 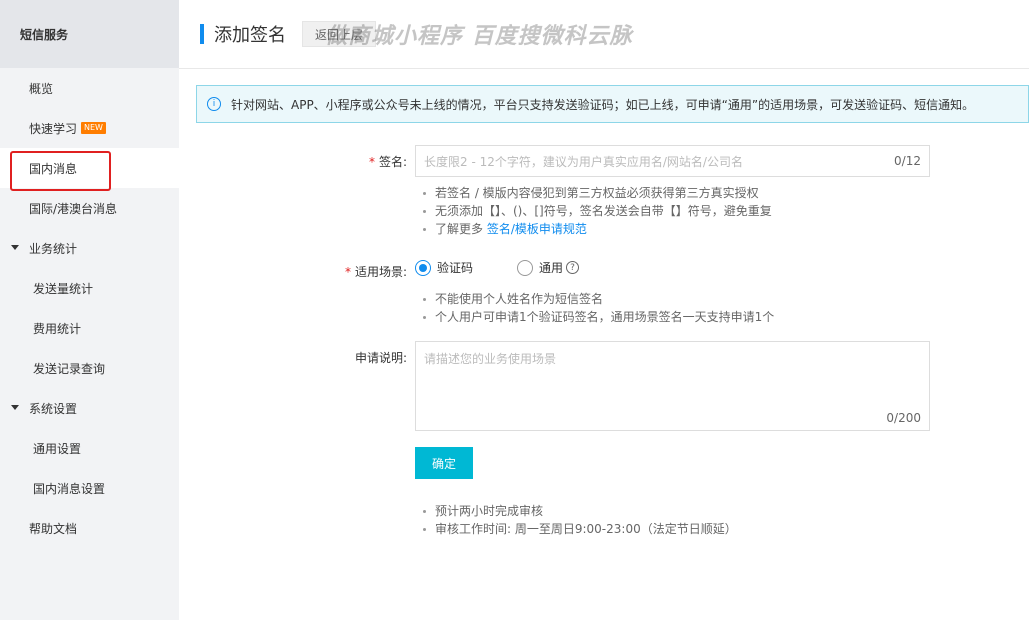 I want to click on signature-input: 长度限2 - 12个字符，建议为用户真实应用名/网站名/公司名 0/12, so click(x=672, y=161).